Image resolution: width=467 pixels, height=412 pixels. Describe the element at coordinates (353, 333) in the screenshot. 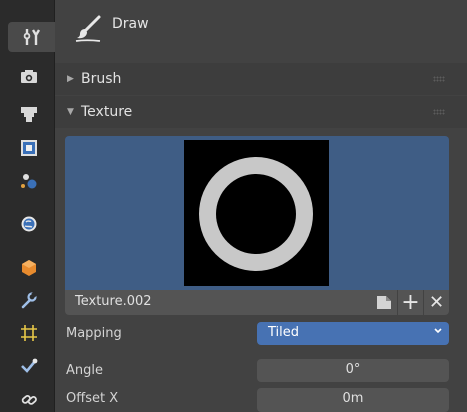

I see `mapping-dropdown: Tiled` at that location.